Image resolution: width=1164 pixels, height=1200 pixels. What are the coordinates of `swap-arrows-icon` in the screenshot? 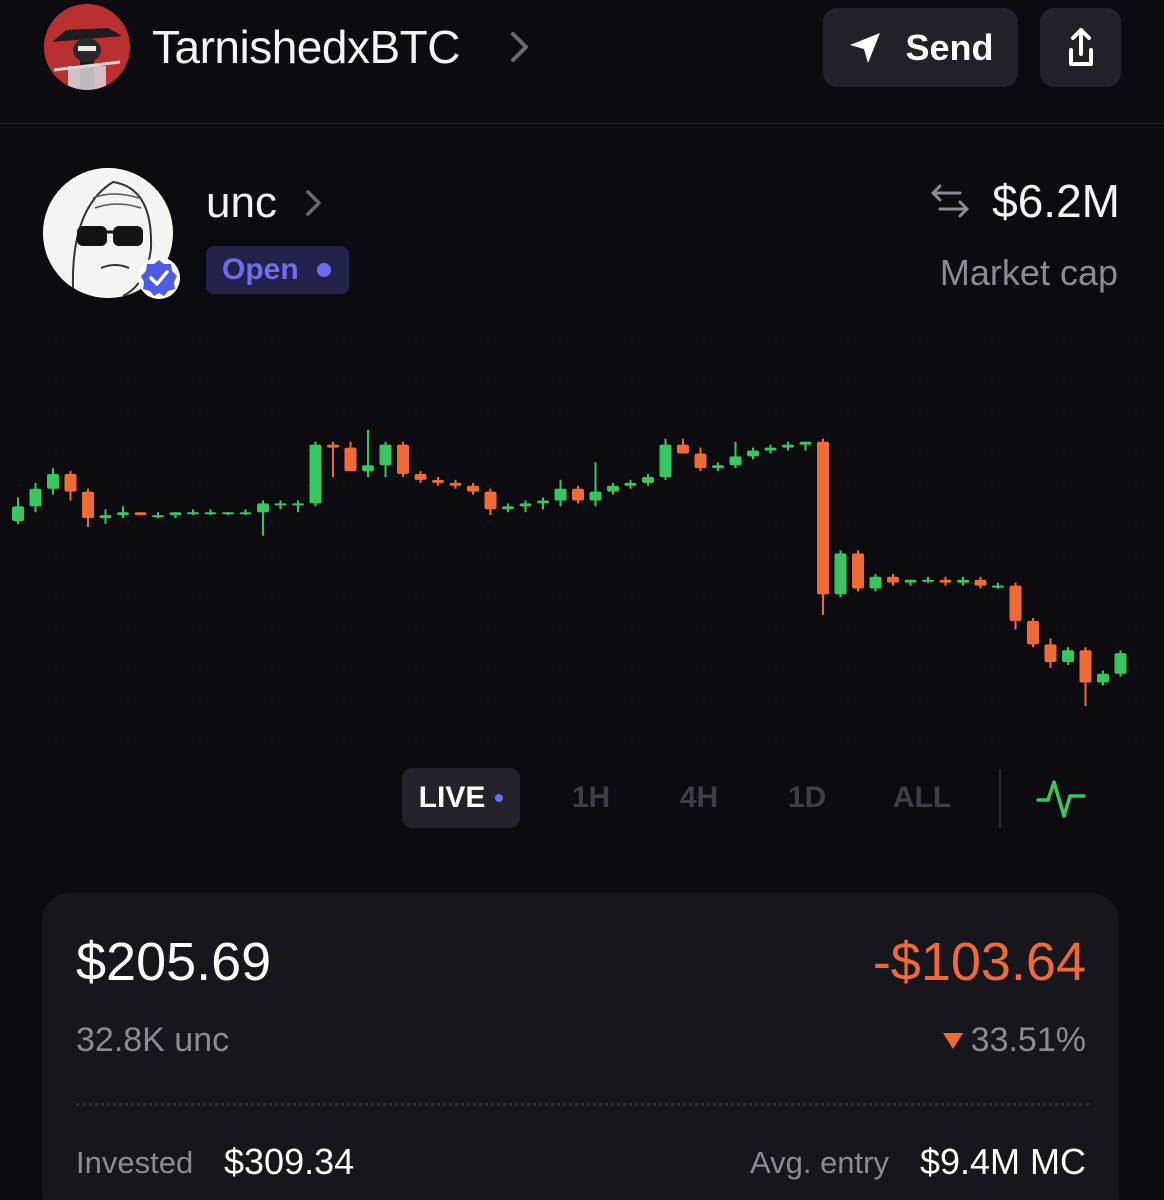 It's located at (950, 201).